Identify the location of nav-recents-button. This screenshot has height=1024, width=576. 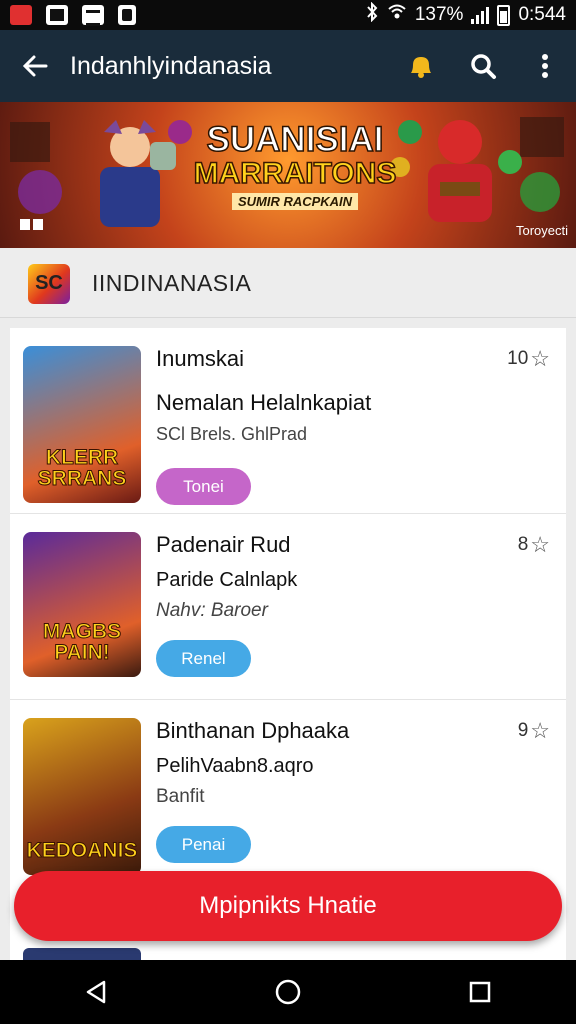
(480, 992).